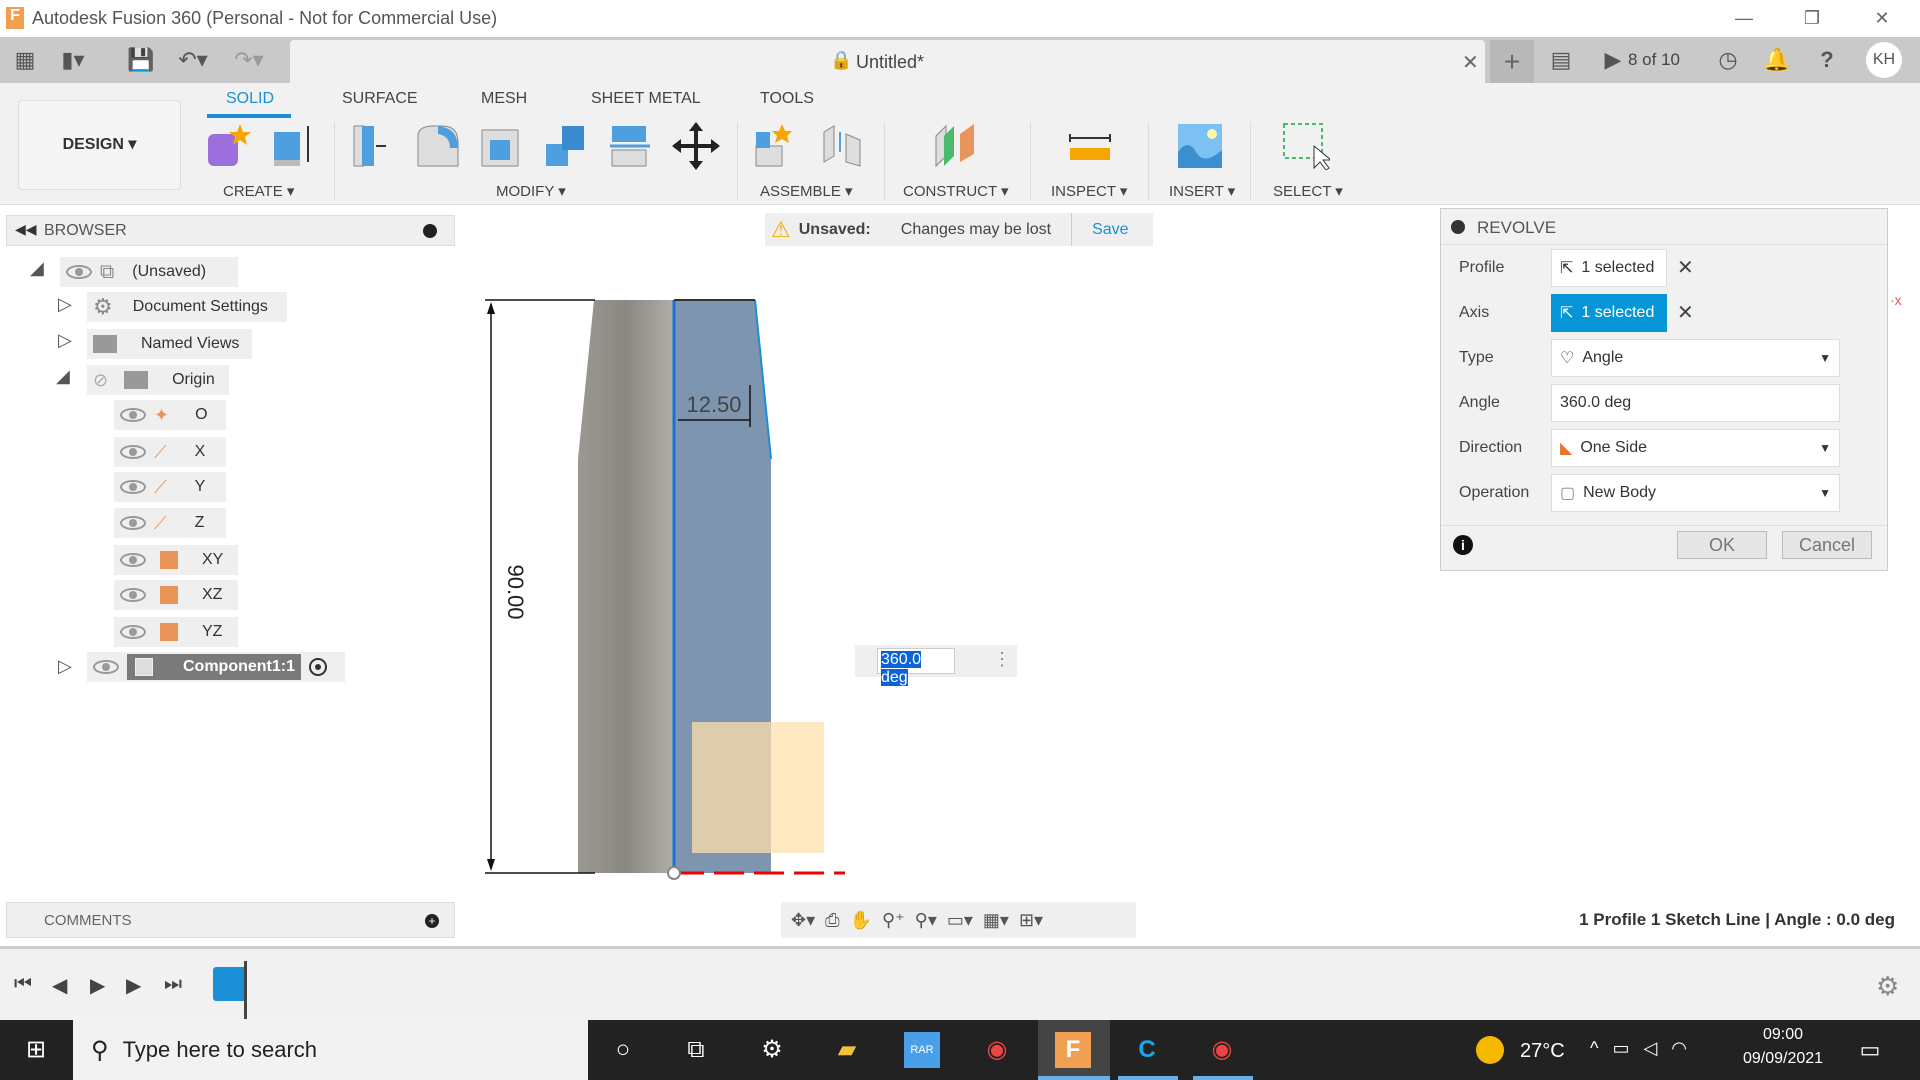 The width and height of the screenshot is (1920, 1080). I want to click on windows-start-icon: ⊞, so click(36, 1050).